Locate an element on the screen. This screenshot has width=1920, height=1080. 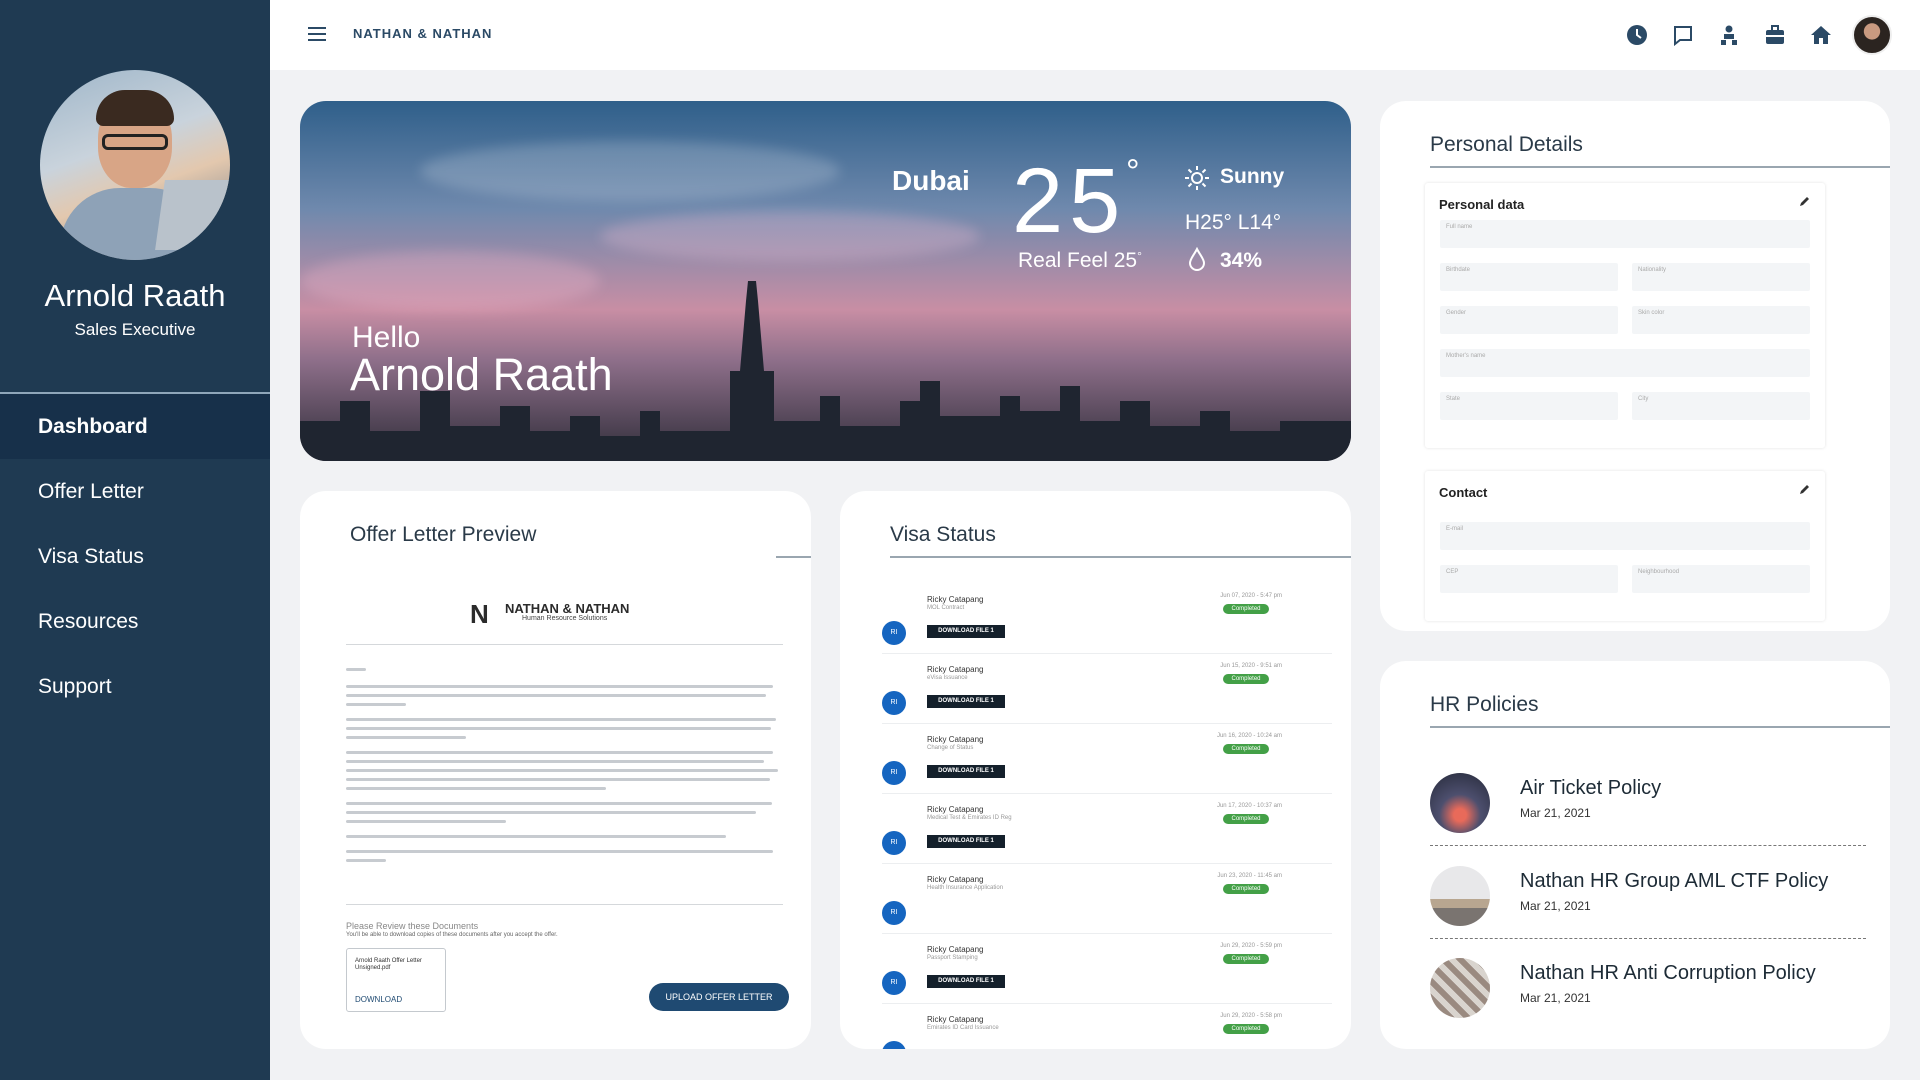
org-chart-icon is located at coordinates (1729, 35).